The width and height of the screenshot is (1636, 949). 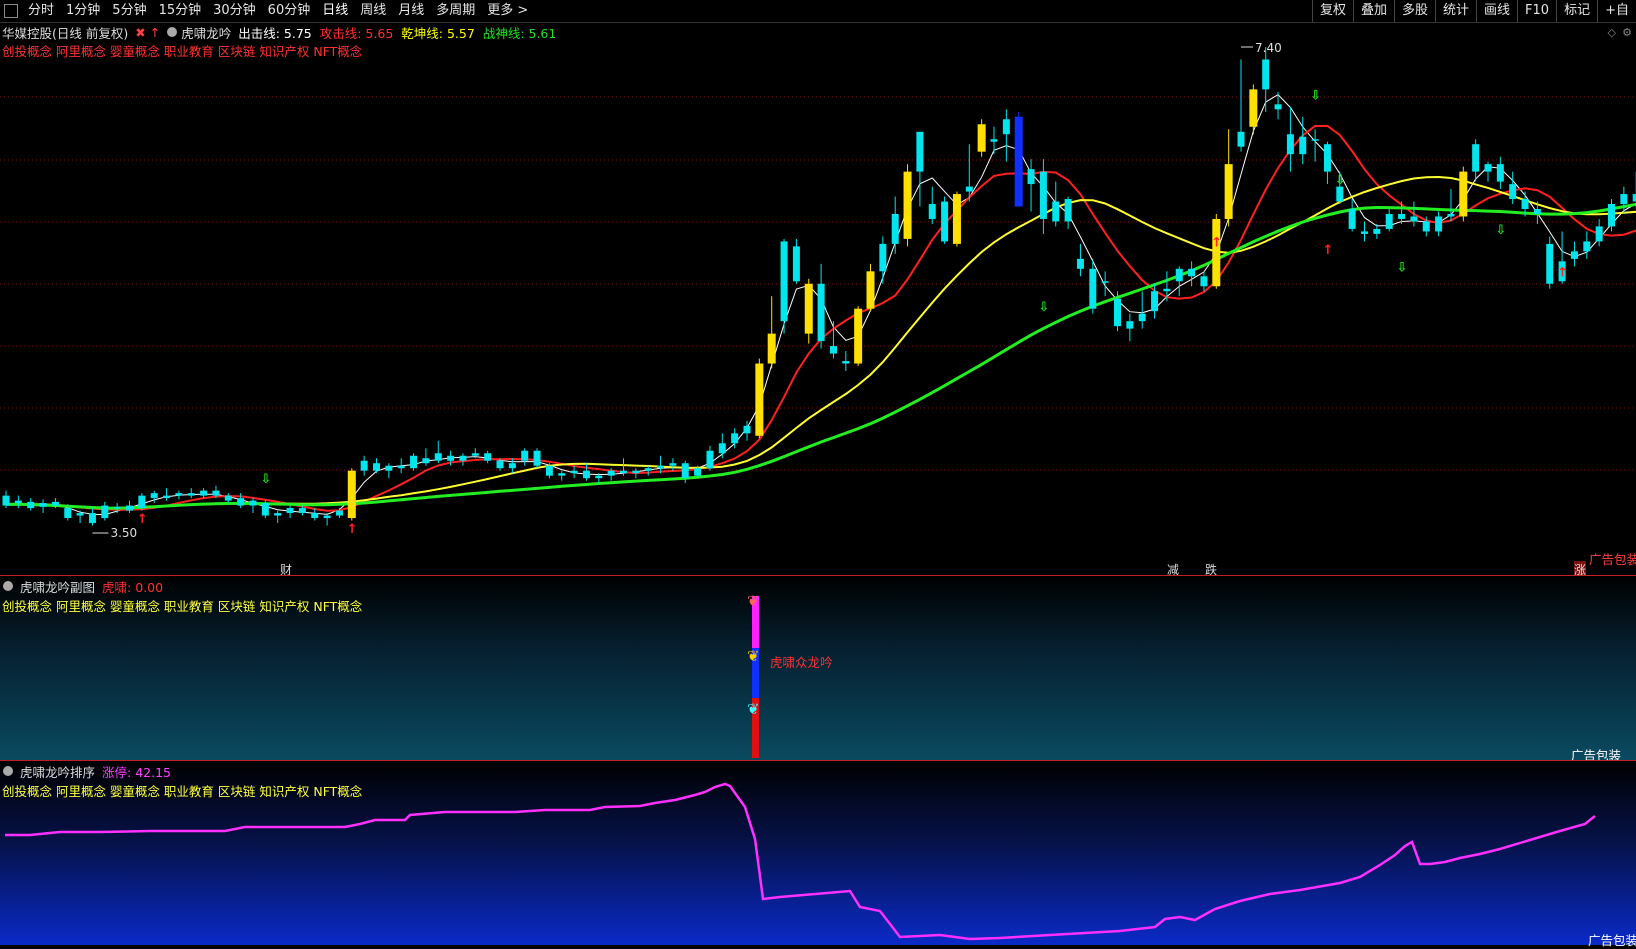 I want to click on toolbar-tool-2: 多股, so click(x=1414, y=11).